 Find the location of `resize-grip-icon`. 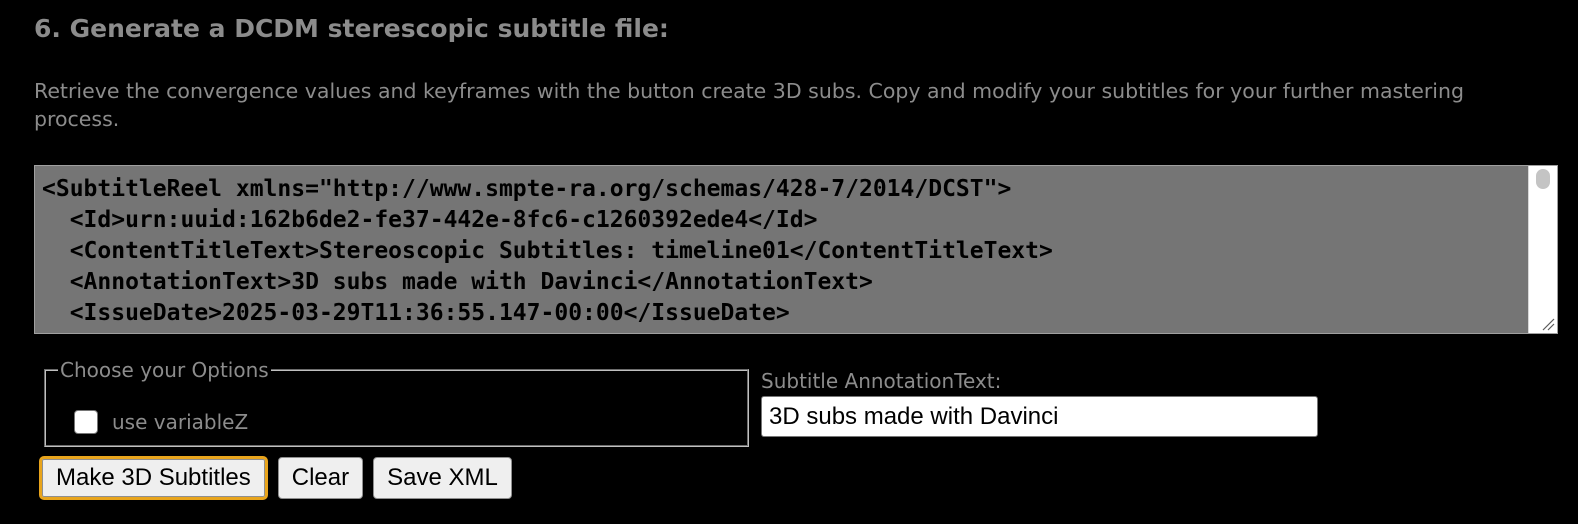

resize-grip-icon is located at coordinates (1548, 324).